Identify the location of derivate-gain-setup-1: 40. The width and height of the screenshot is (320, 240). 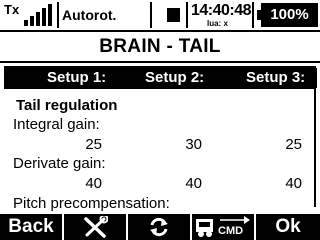
(82, 183).